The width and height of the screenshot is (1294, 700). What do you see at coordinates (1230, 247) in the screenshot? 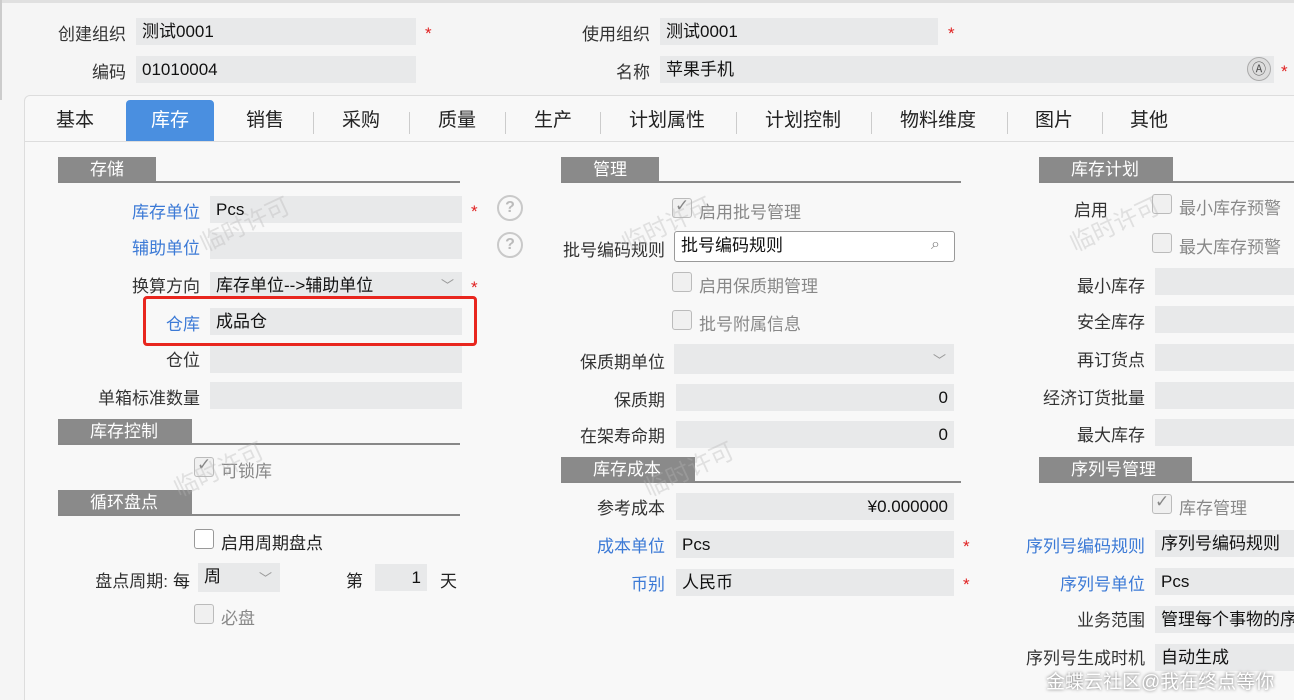
I see `max-alert-label: 最大库存预警` at bounding box center [1230, 247].